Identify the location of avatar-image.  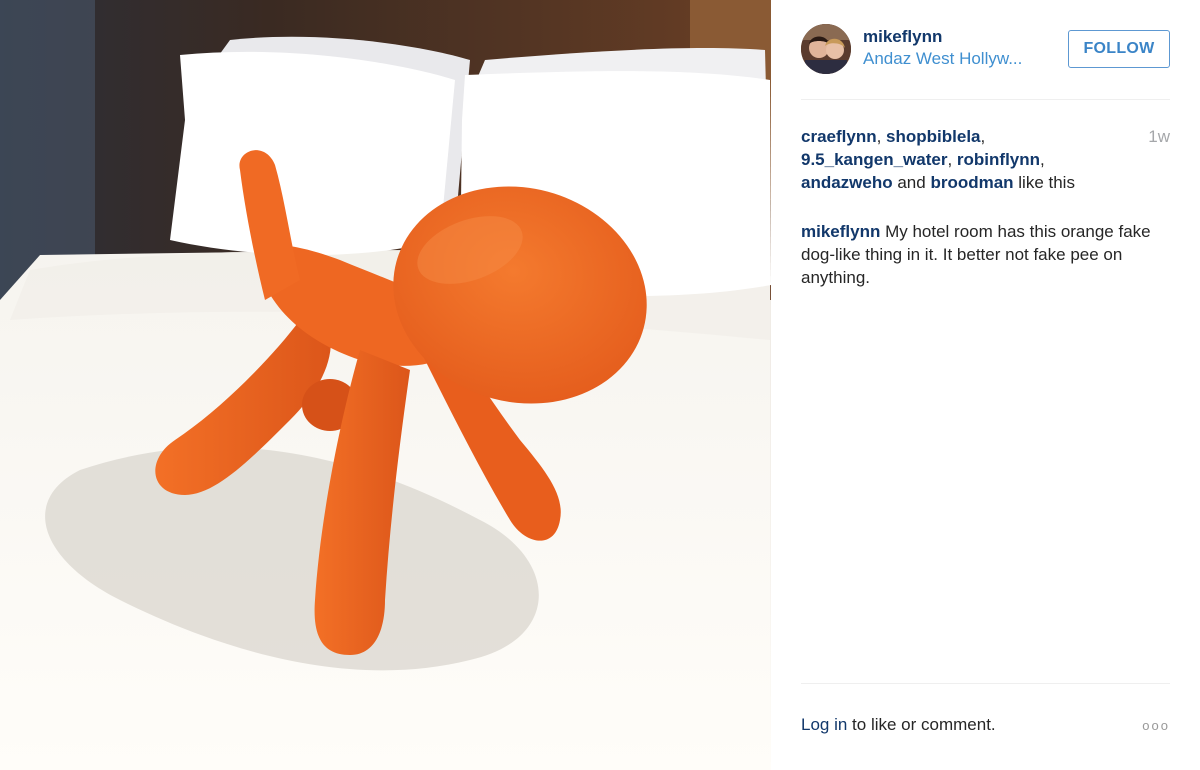
(826, 49).